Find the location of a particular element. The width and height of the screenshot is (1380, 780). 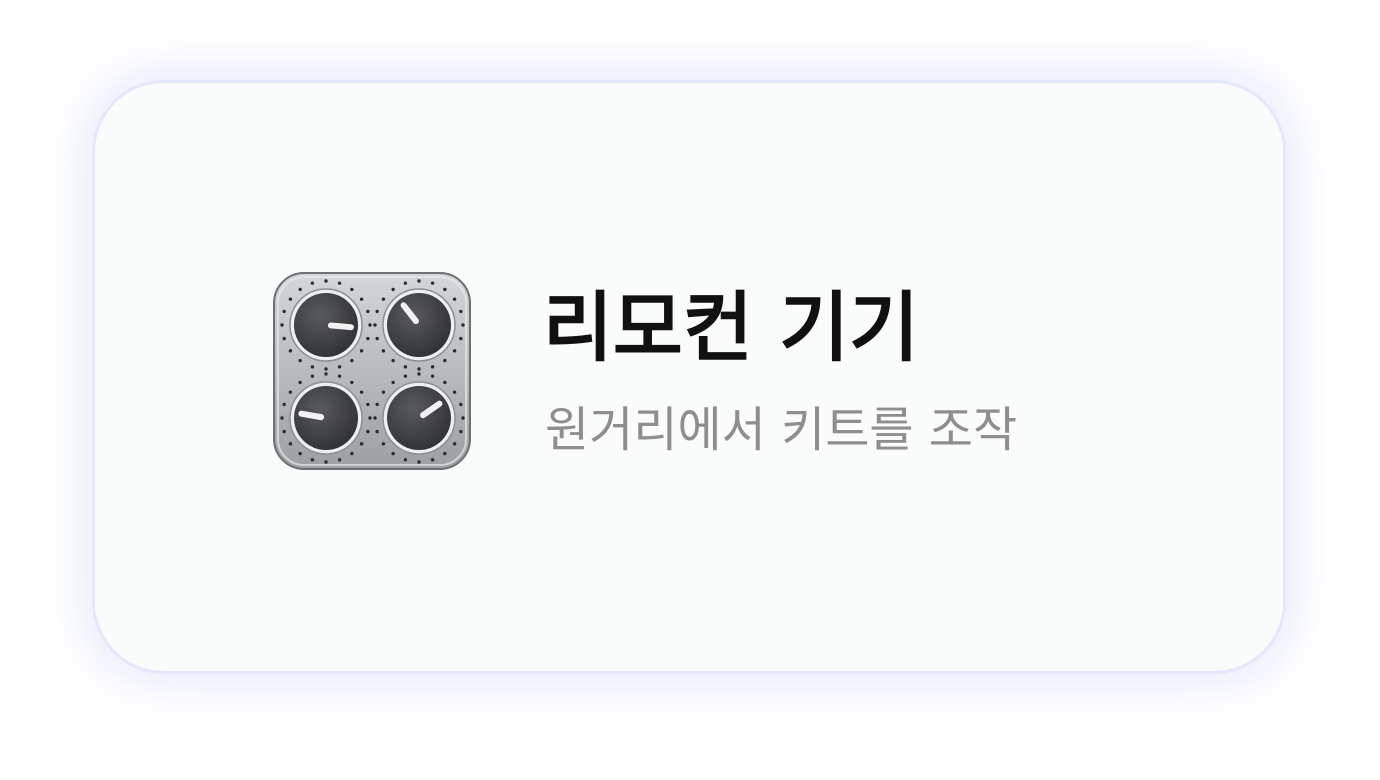

control-knobs-icon is located at coordinates (372, 371).